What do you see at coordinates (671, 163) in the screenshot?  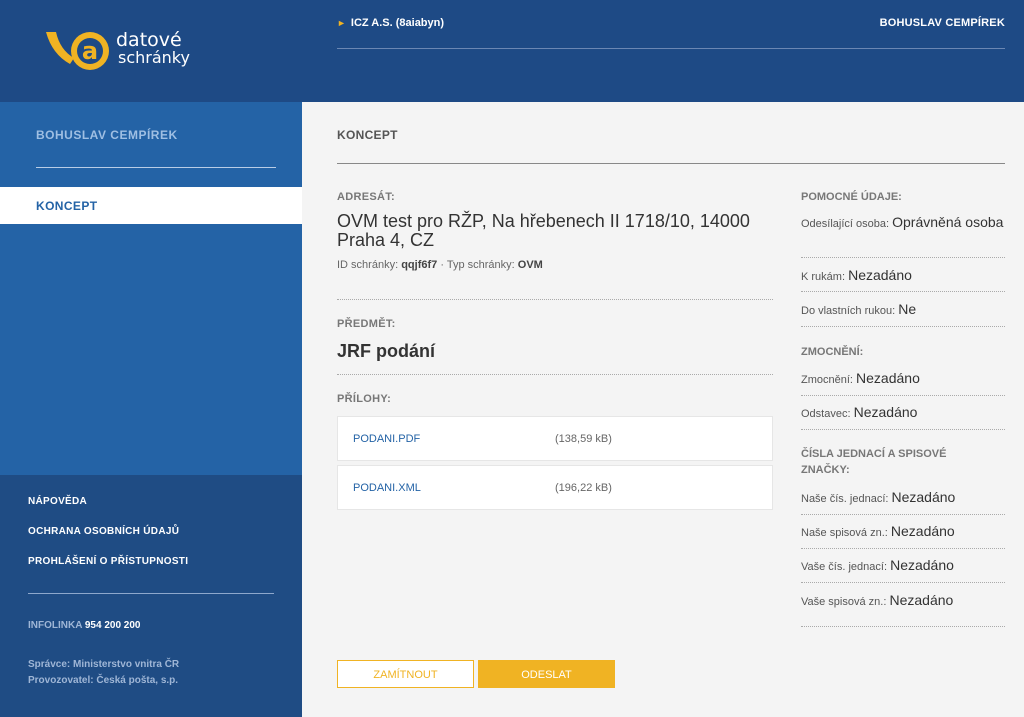 I see `title-divider` at bounding box center [671, 163].